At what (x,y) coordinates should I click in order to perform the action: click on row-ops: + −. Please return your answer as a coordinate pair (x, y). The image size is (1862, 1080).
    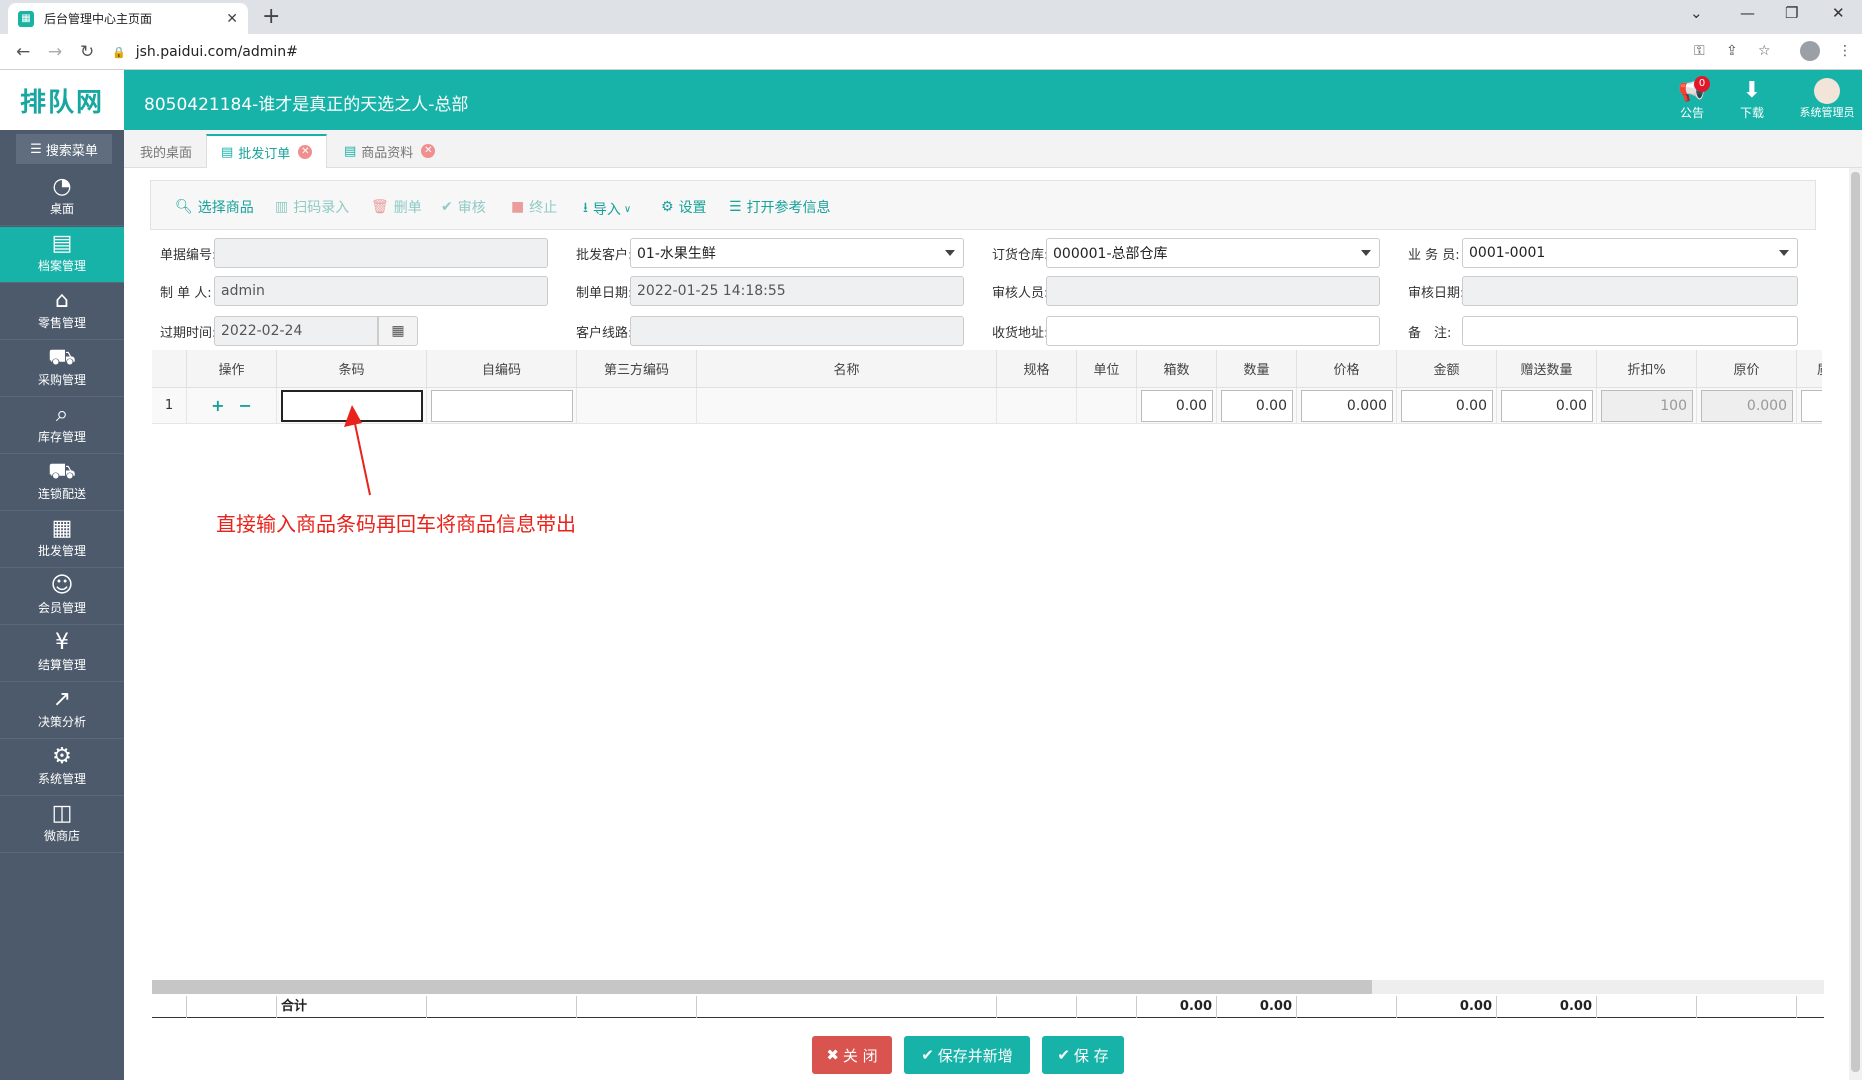
    Looking at the image, I should click on (232, 406).